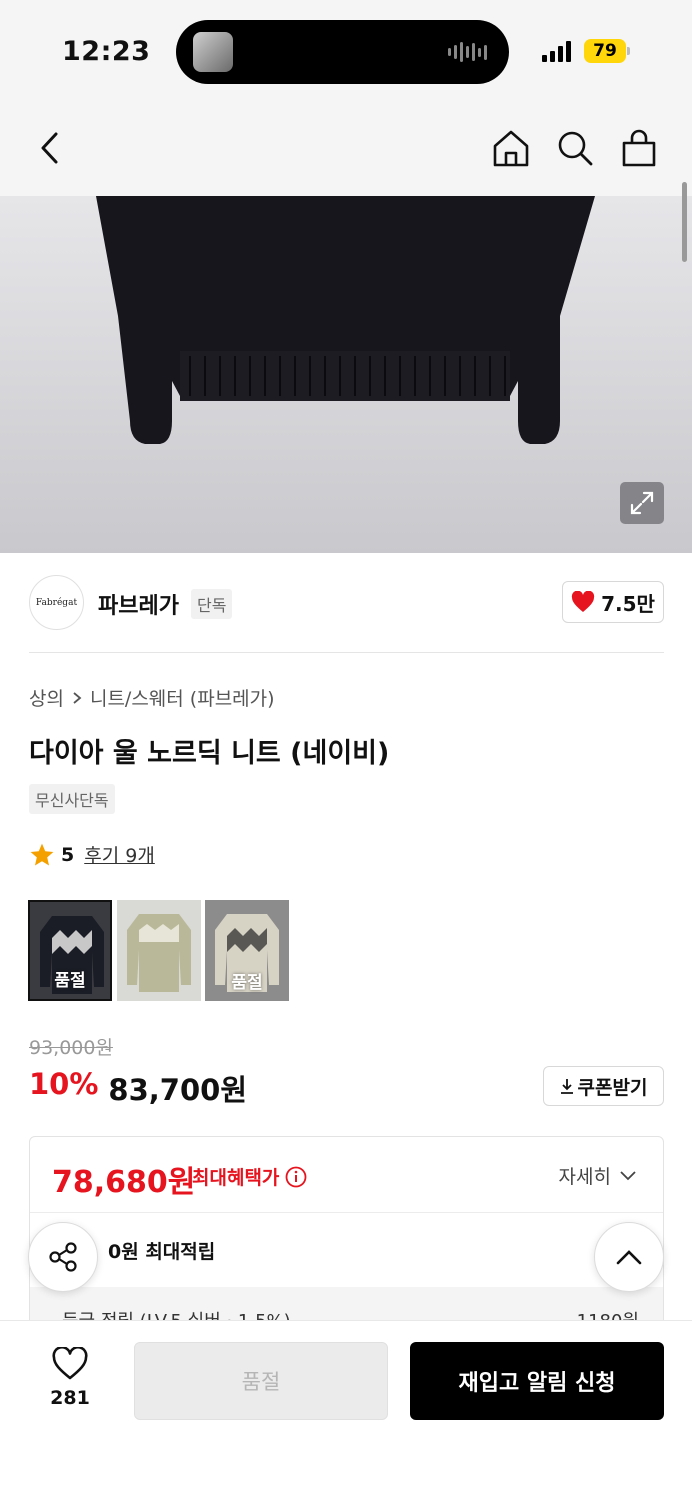 This screenshot has width=692, height=1500. What do you see at coordinates (70, 950) in the screenshot?
I see `color-swatch-navy: 품절` at bounding box center [70, 950].